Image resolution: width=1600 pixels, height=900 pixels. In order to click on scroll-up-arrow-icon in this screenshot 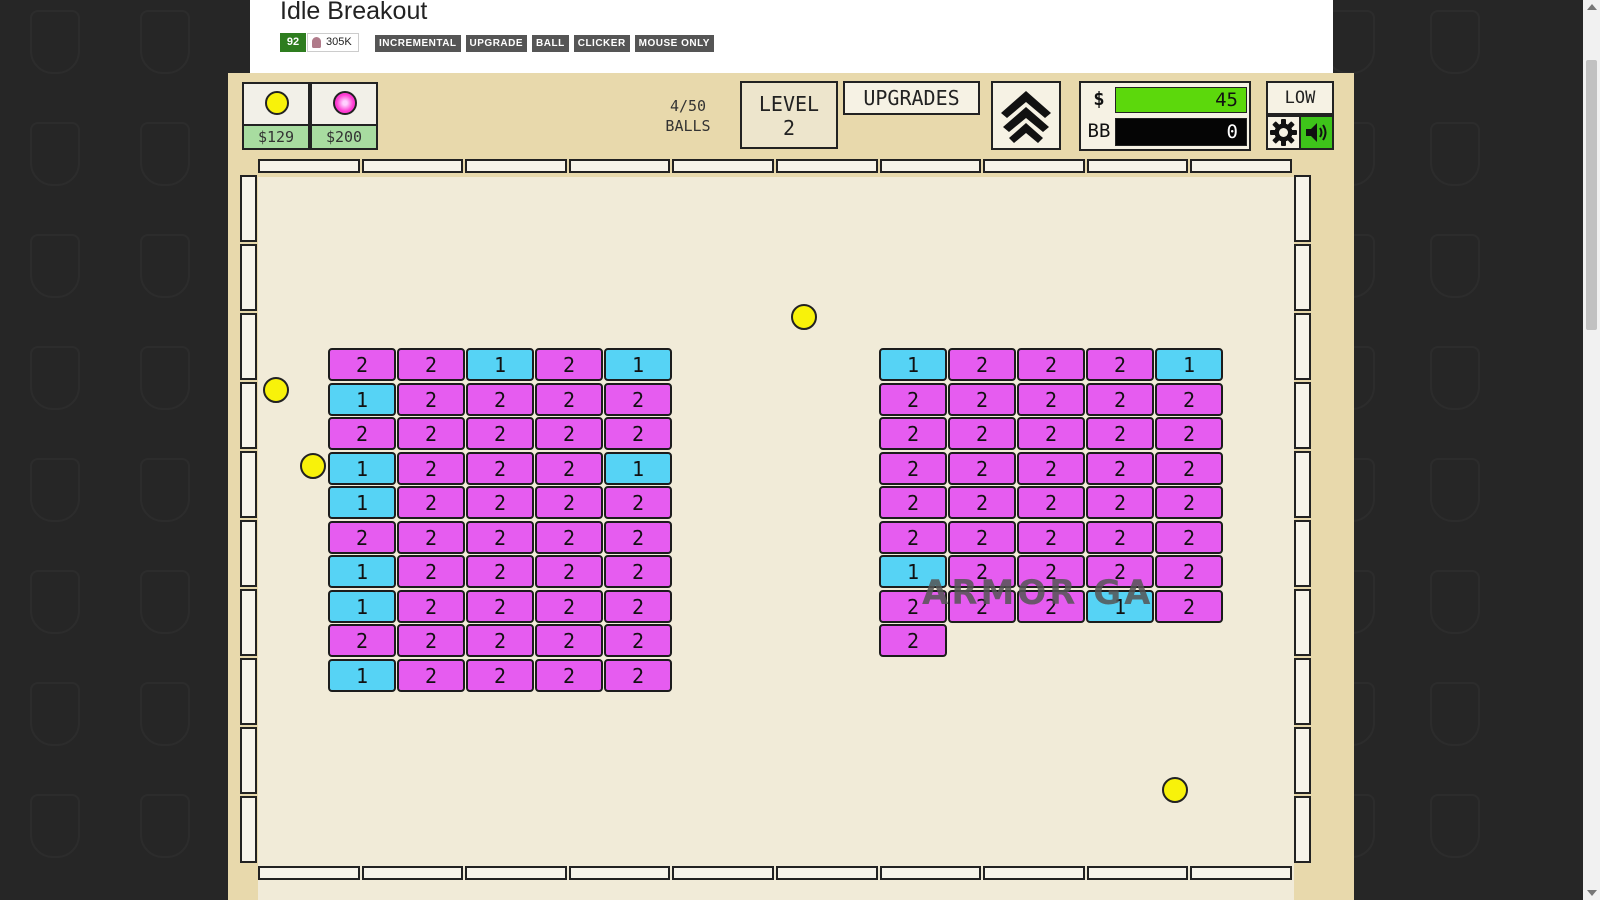, I will do `click(1592, 7)`.